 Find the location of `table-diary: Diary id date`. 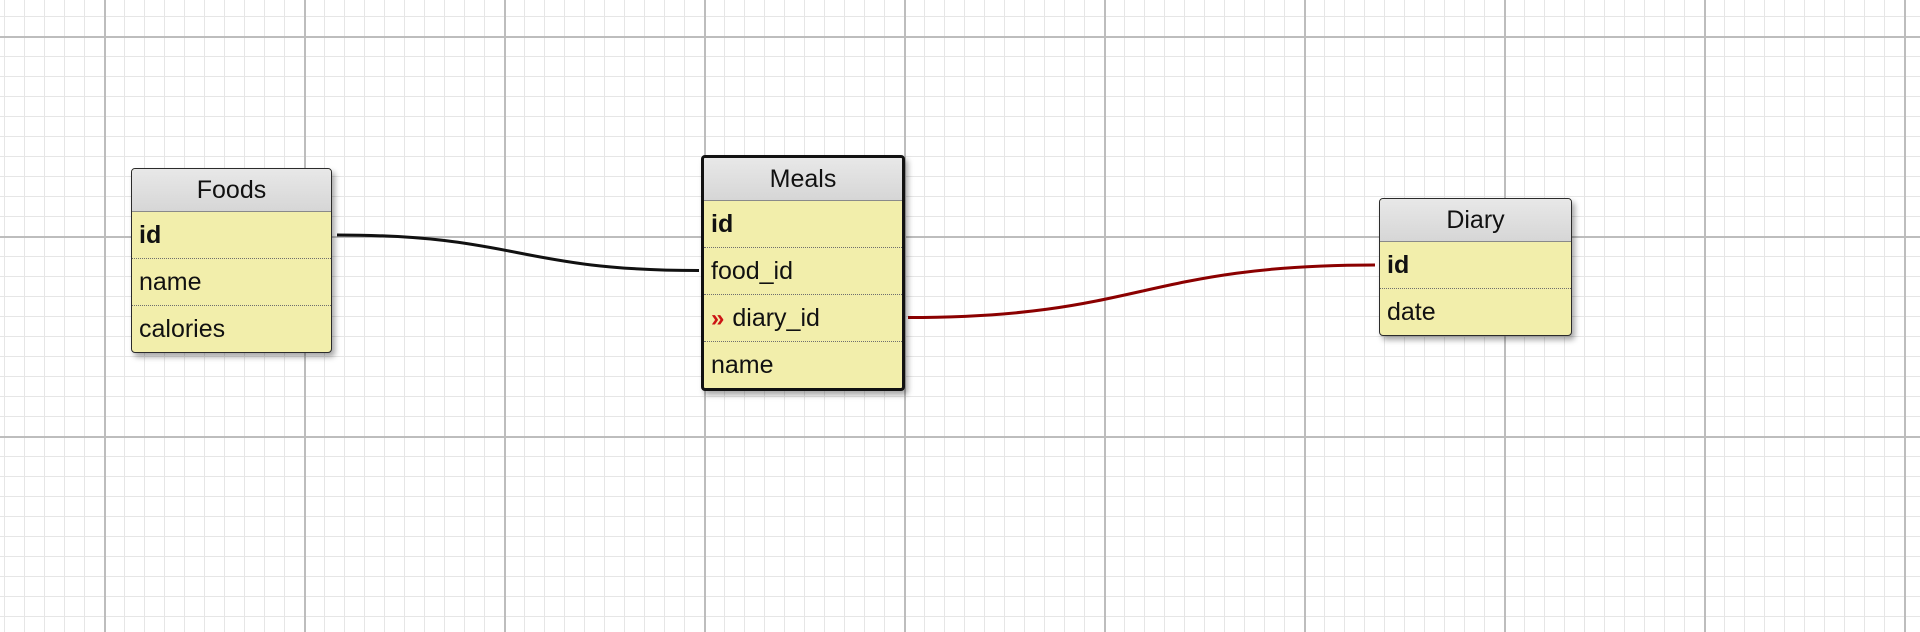

table-diary: Diary id date is located at coordinates (1475, 267).